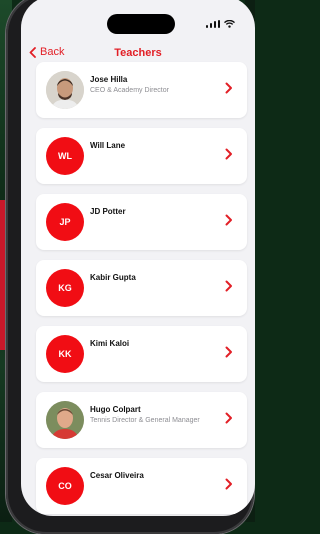 The height and width of the screenshot is (534, 320). What do you see at coordinates (65, 354) in the screenshot?
I see `avatar-initials: KK` at bounding box center [65, 354].